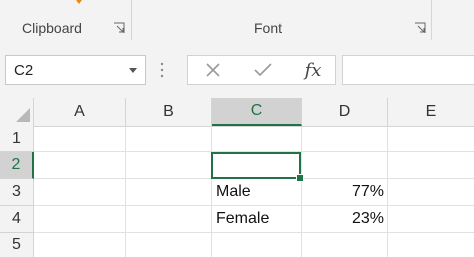 This screenshot has width=474, height=257. What do you see at coordinates (17, 165) in the screenshot?
I see `row-header-2: 2` at bounding box center [17, 165].